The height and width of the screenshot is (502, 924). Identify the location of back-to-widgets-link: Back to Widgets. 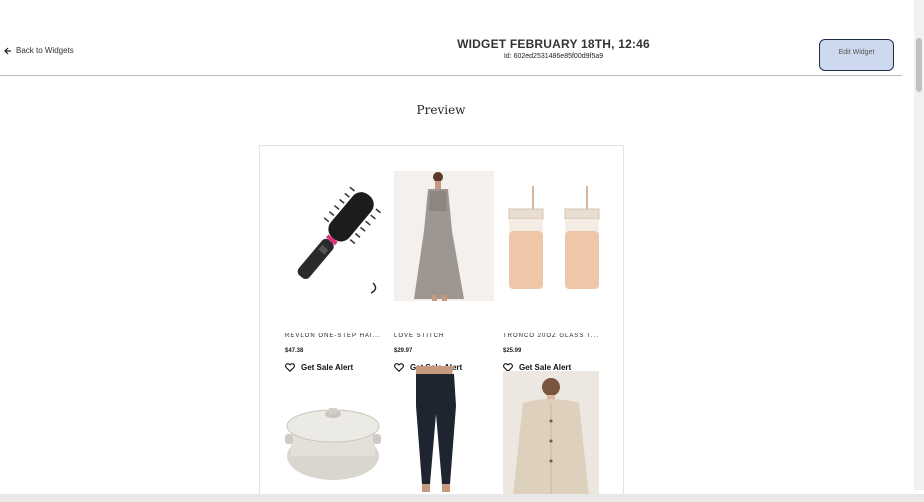
(39, 50).